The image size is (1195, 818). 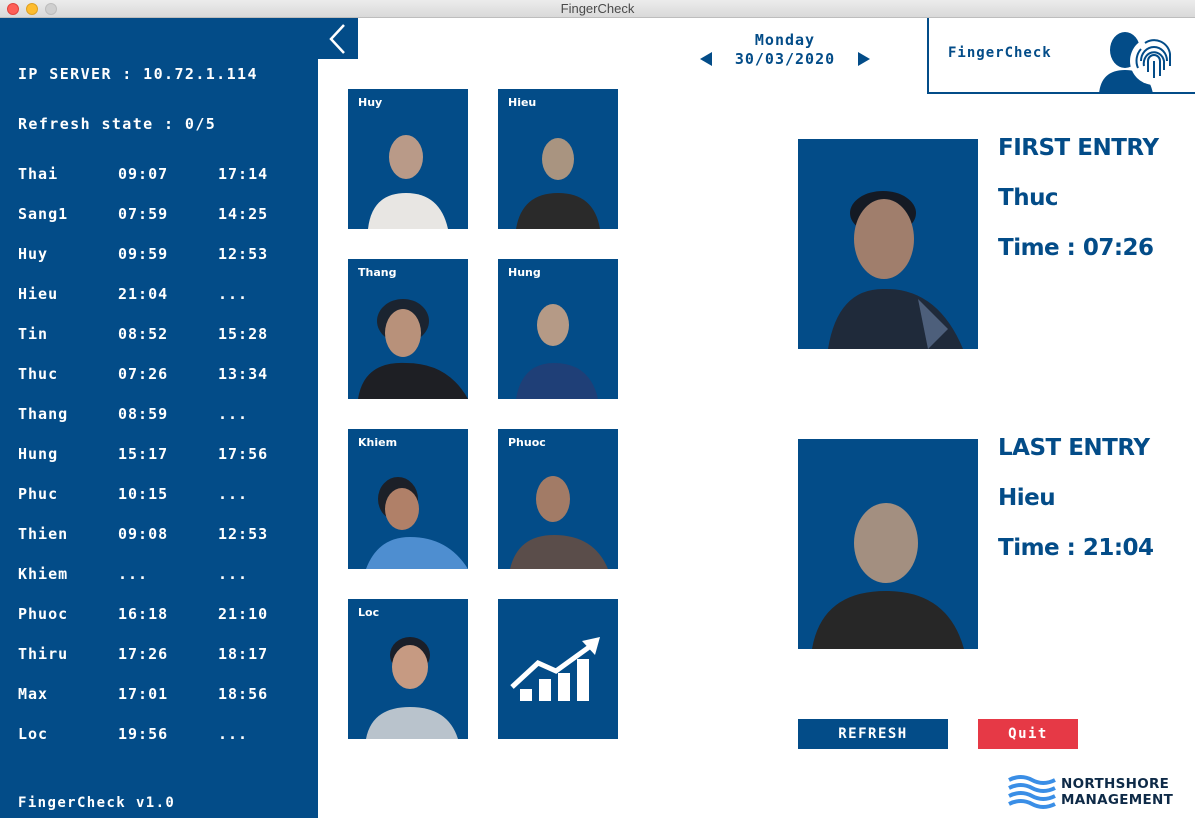 I want to click on app-logo-name: FingerCheck, so click(x=1000, y=53).